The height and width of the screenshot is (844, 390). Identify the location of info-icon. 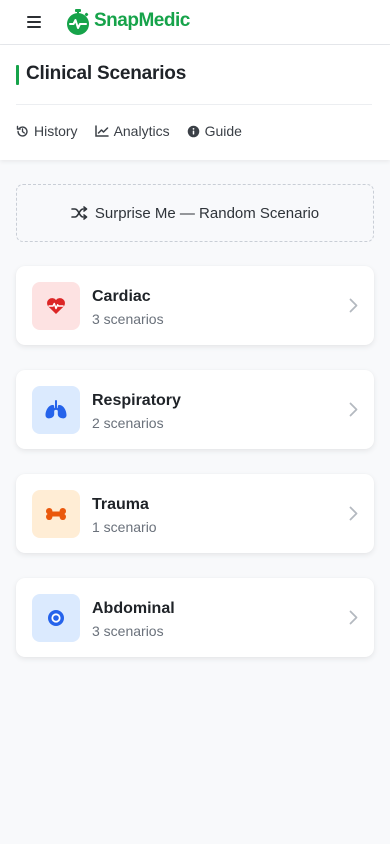
(193, 131).